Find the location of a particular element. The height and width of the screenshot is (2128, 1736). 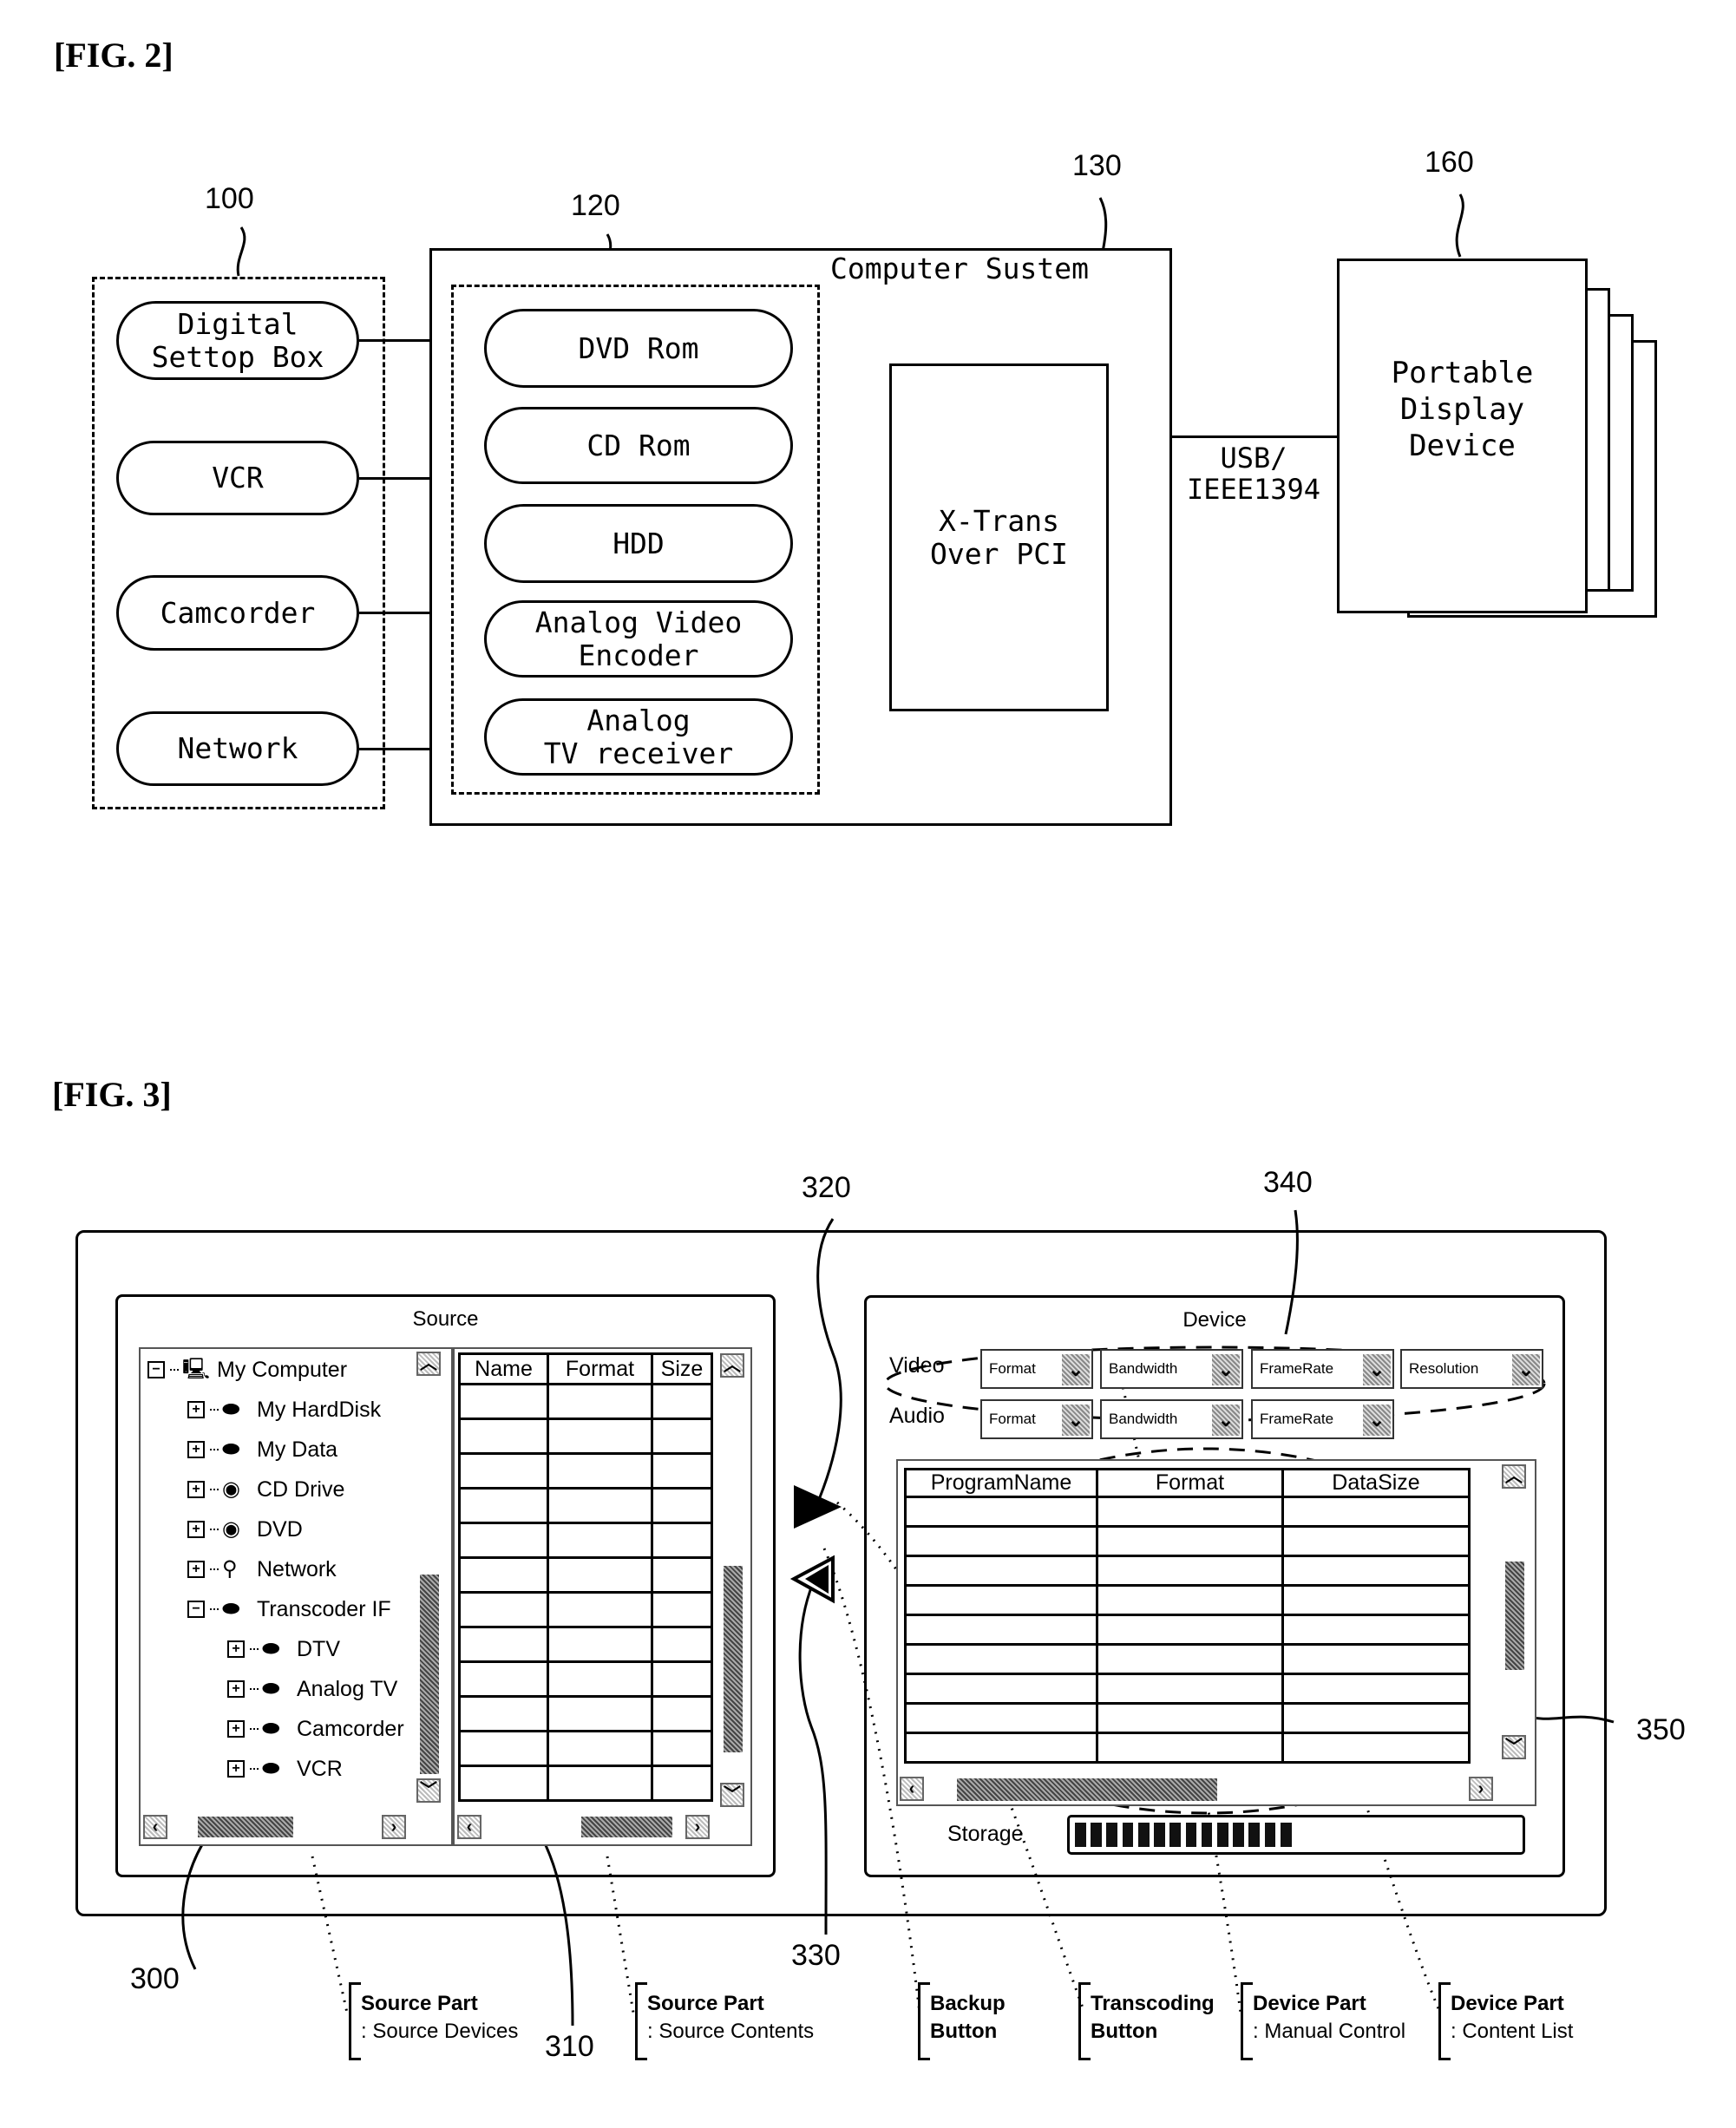

tree-item: + ⚲ Network is located at coordinates (262, 1569).